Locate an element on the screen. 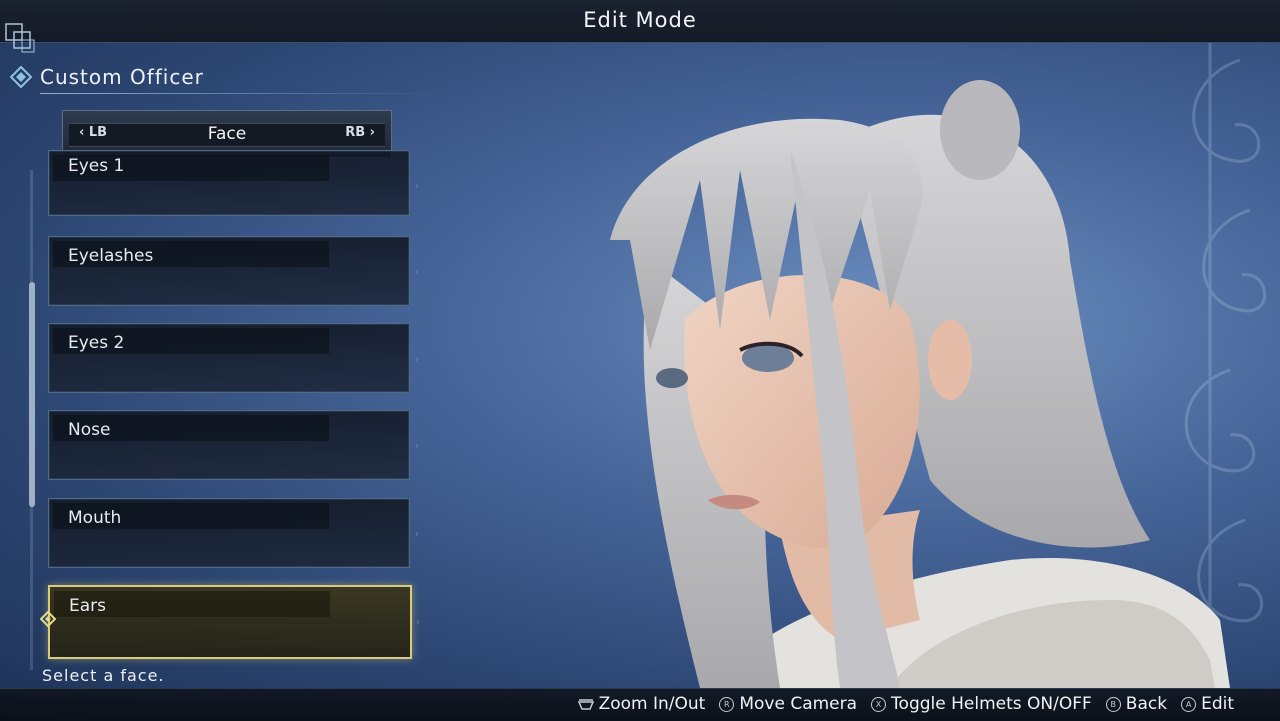  move-camera-label: Move Camera is located at coordinates (798, 704).